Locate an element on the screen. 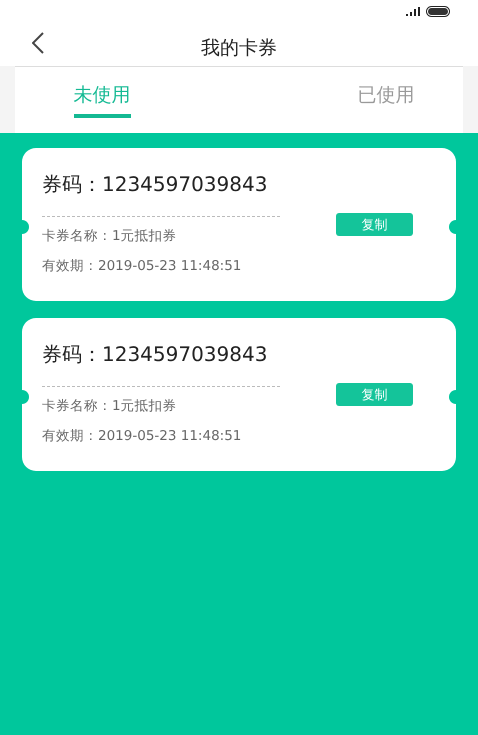 The width and height of the screenshot is (478, 735). signal-icon is located at coordinates (413, 11).